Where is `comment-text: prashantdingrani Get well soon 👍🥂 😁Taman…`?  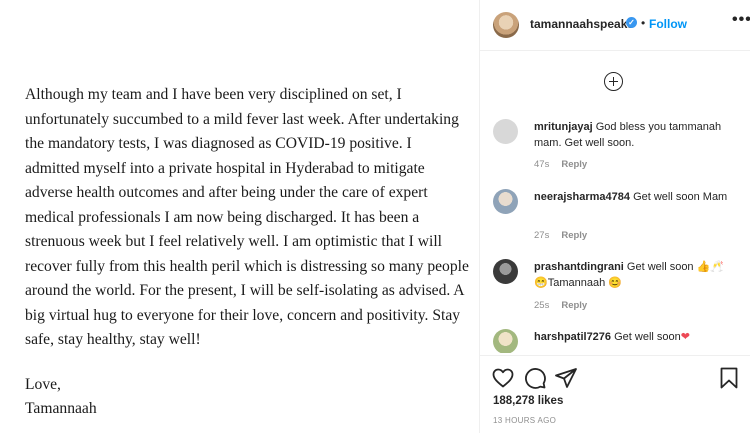 comment-text: prashantdingrani Get well soon 👍🥂 😁Taman… is located at coordinates (636, 275).